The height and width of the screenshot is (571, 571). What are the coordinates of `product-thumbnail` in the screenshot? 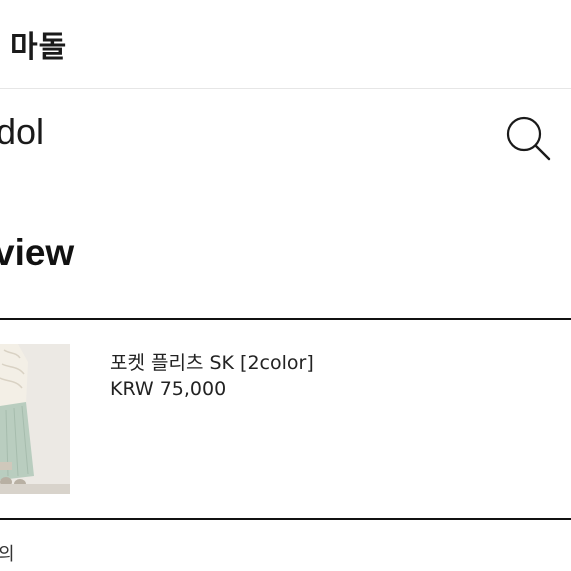 It's located at (35, 419).